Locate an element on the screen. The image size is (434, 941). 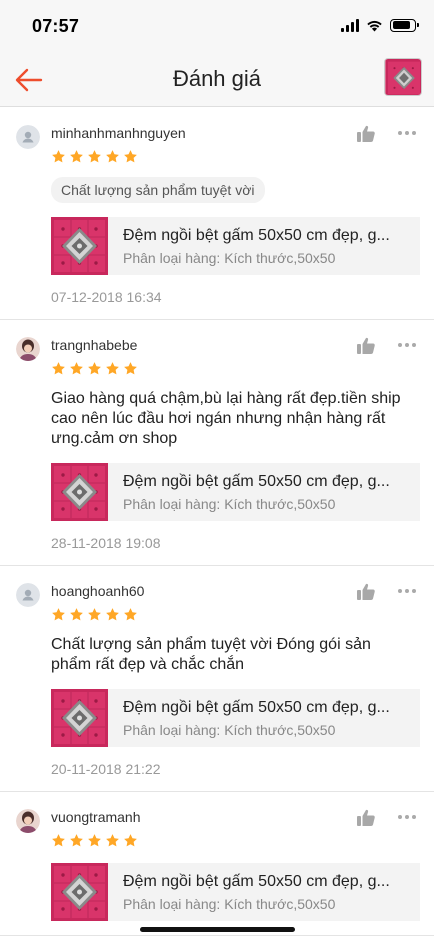
navigation-bar: Đánh giá is located at coordinates (217, 79).